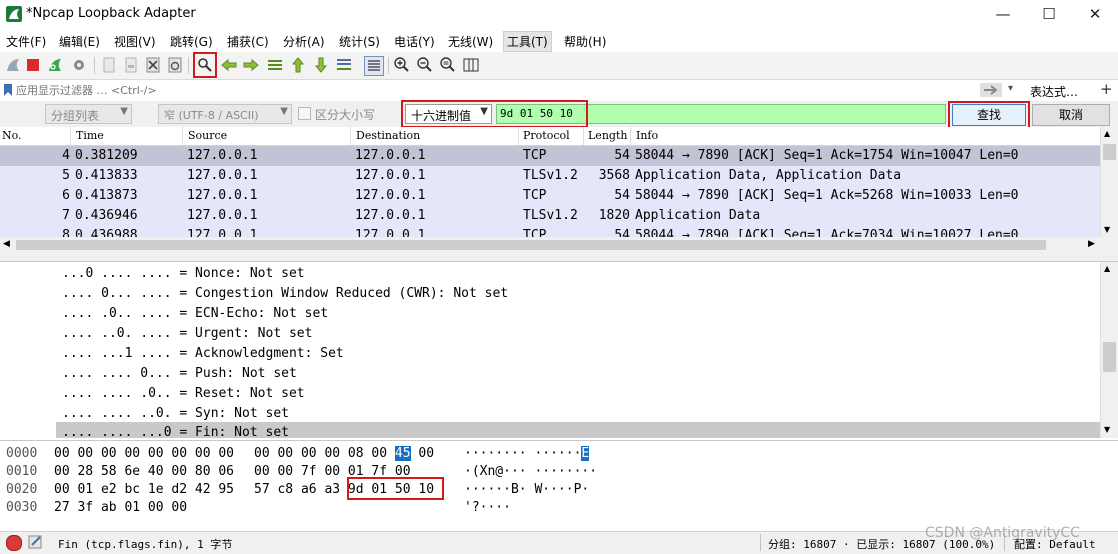  What do you see at coordinates (304, 113) in the screenshot?
I see `case-sensitive-checkbox` at bounding box center [304, 113].